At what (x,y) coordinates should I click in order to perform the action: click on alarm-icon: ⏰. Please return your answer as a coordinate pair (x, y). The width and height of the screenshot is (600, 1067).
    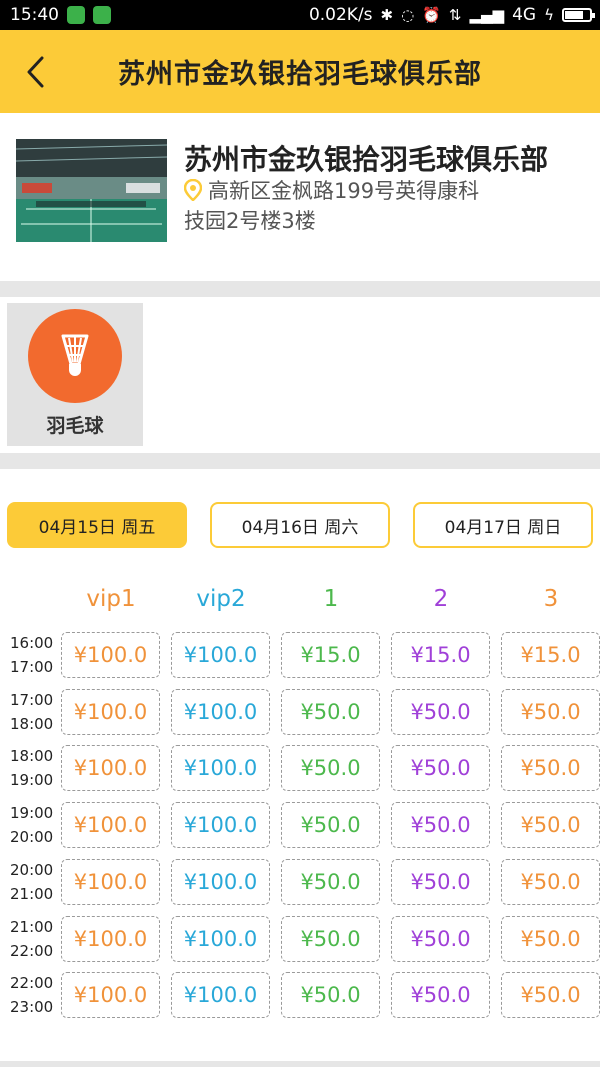
    Looking at the image, I should click on (431, 15).